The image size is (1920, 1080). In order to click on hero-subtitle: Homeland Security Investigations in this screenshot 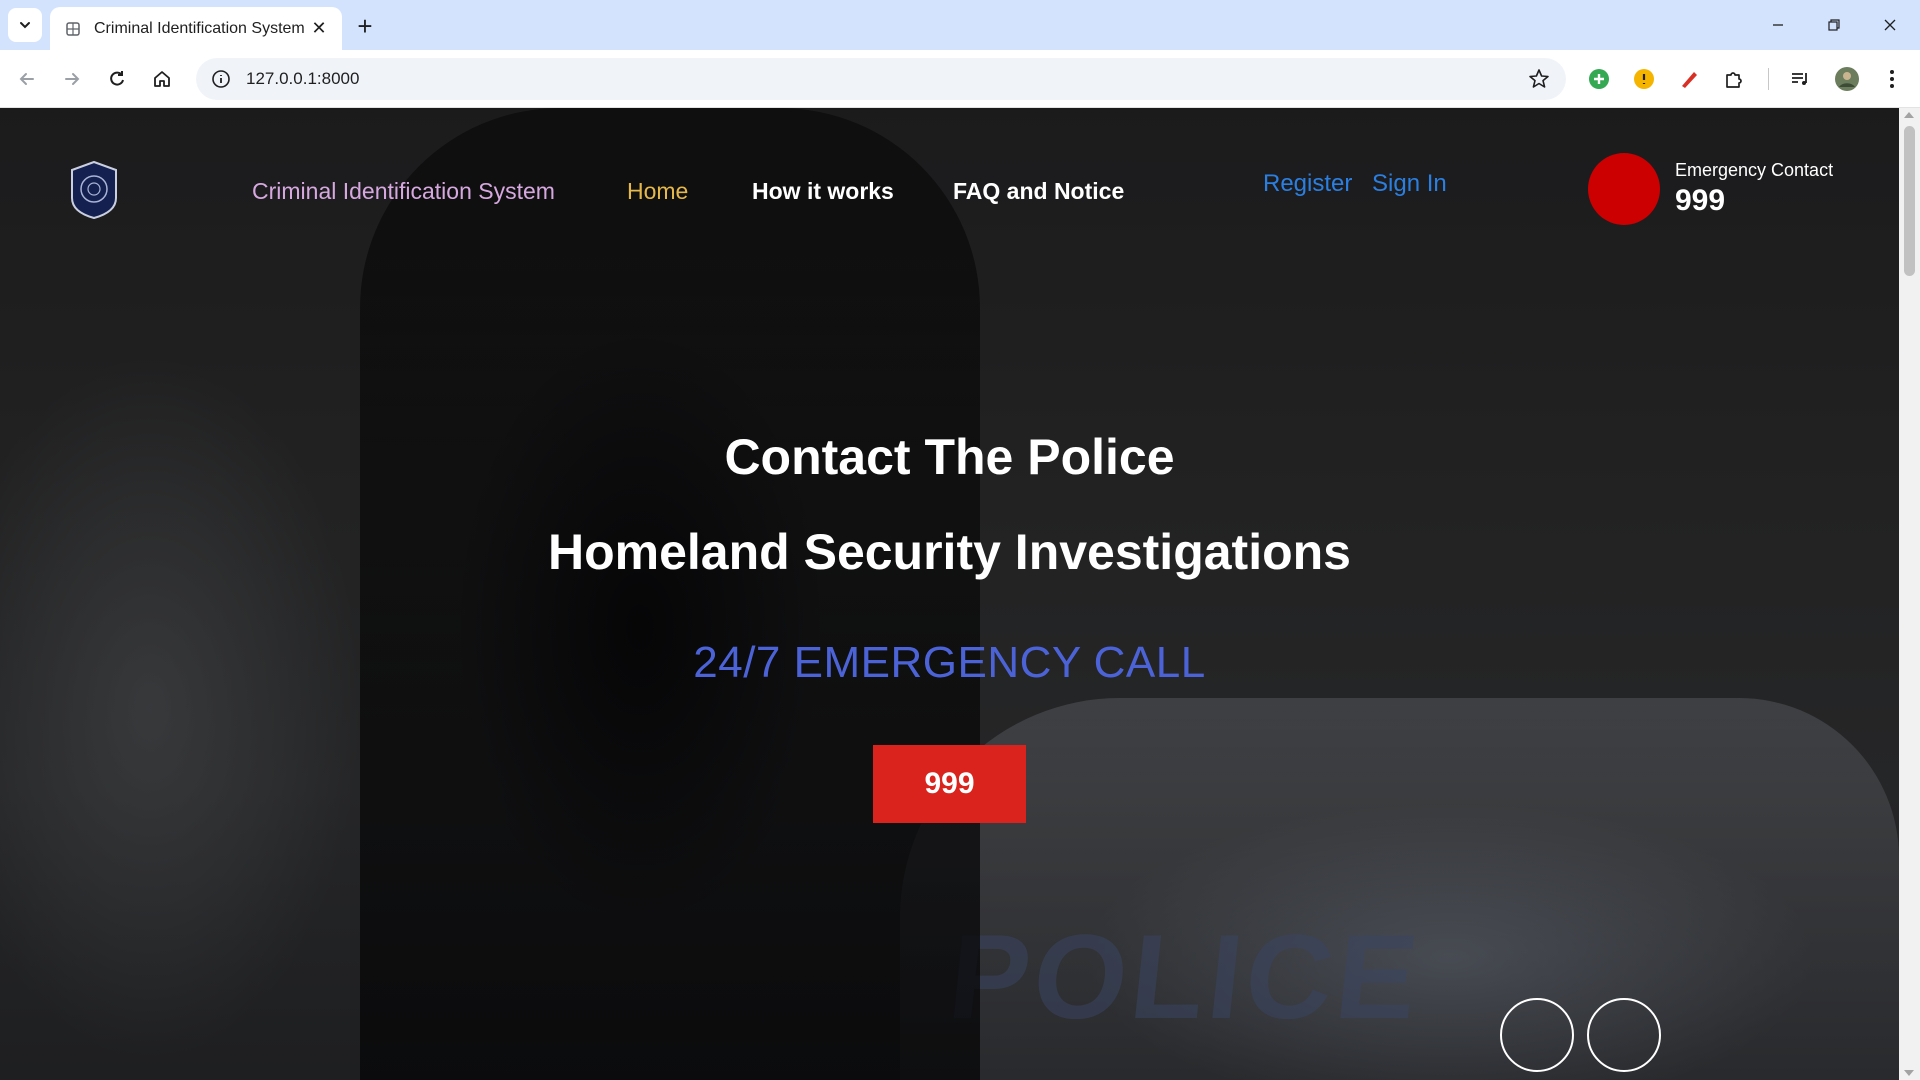, I will do `click(949, 552)`.